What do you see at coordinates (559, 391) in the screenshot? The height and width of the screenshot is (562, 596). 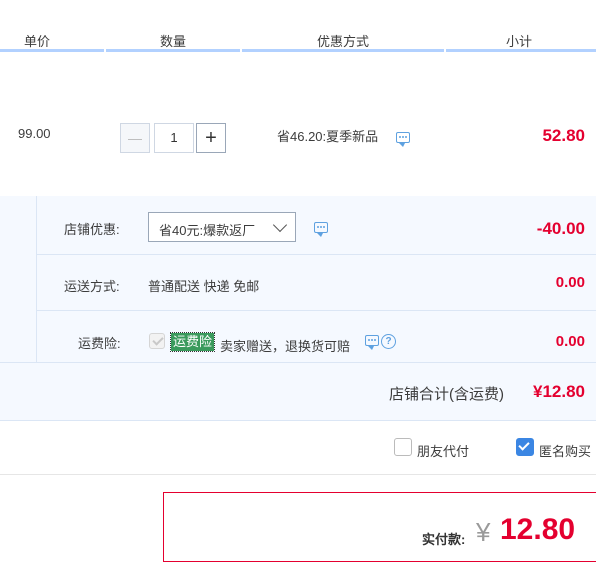 I see `shop-total-value: ¥12.80` at bounding box center [559, 391].